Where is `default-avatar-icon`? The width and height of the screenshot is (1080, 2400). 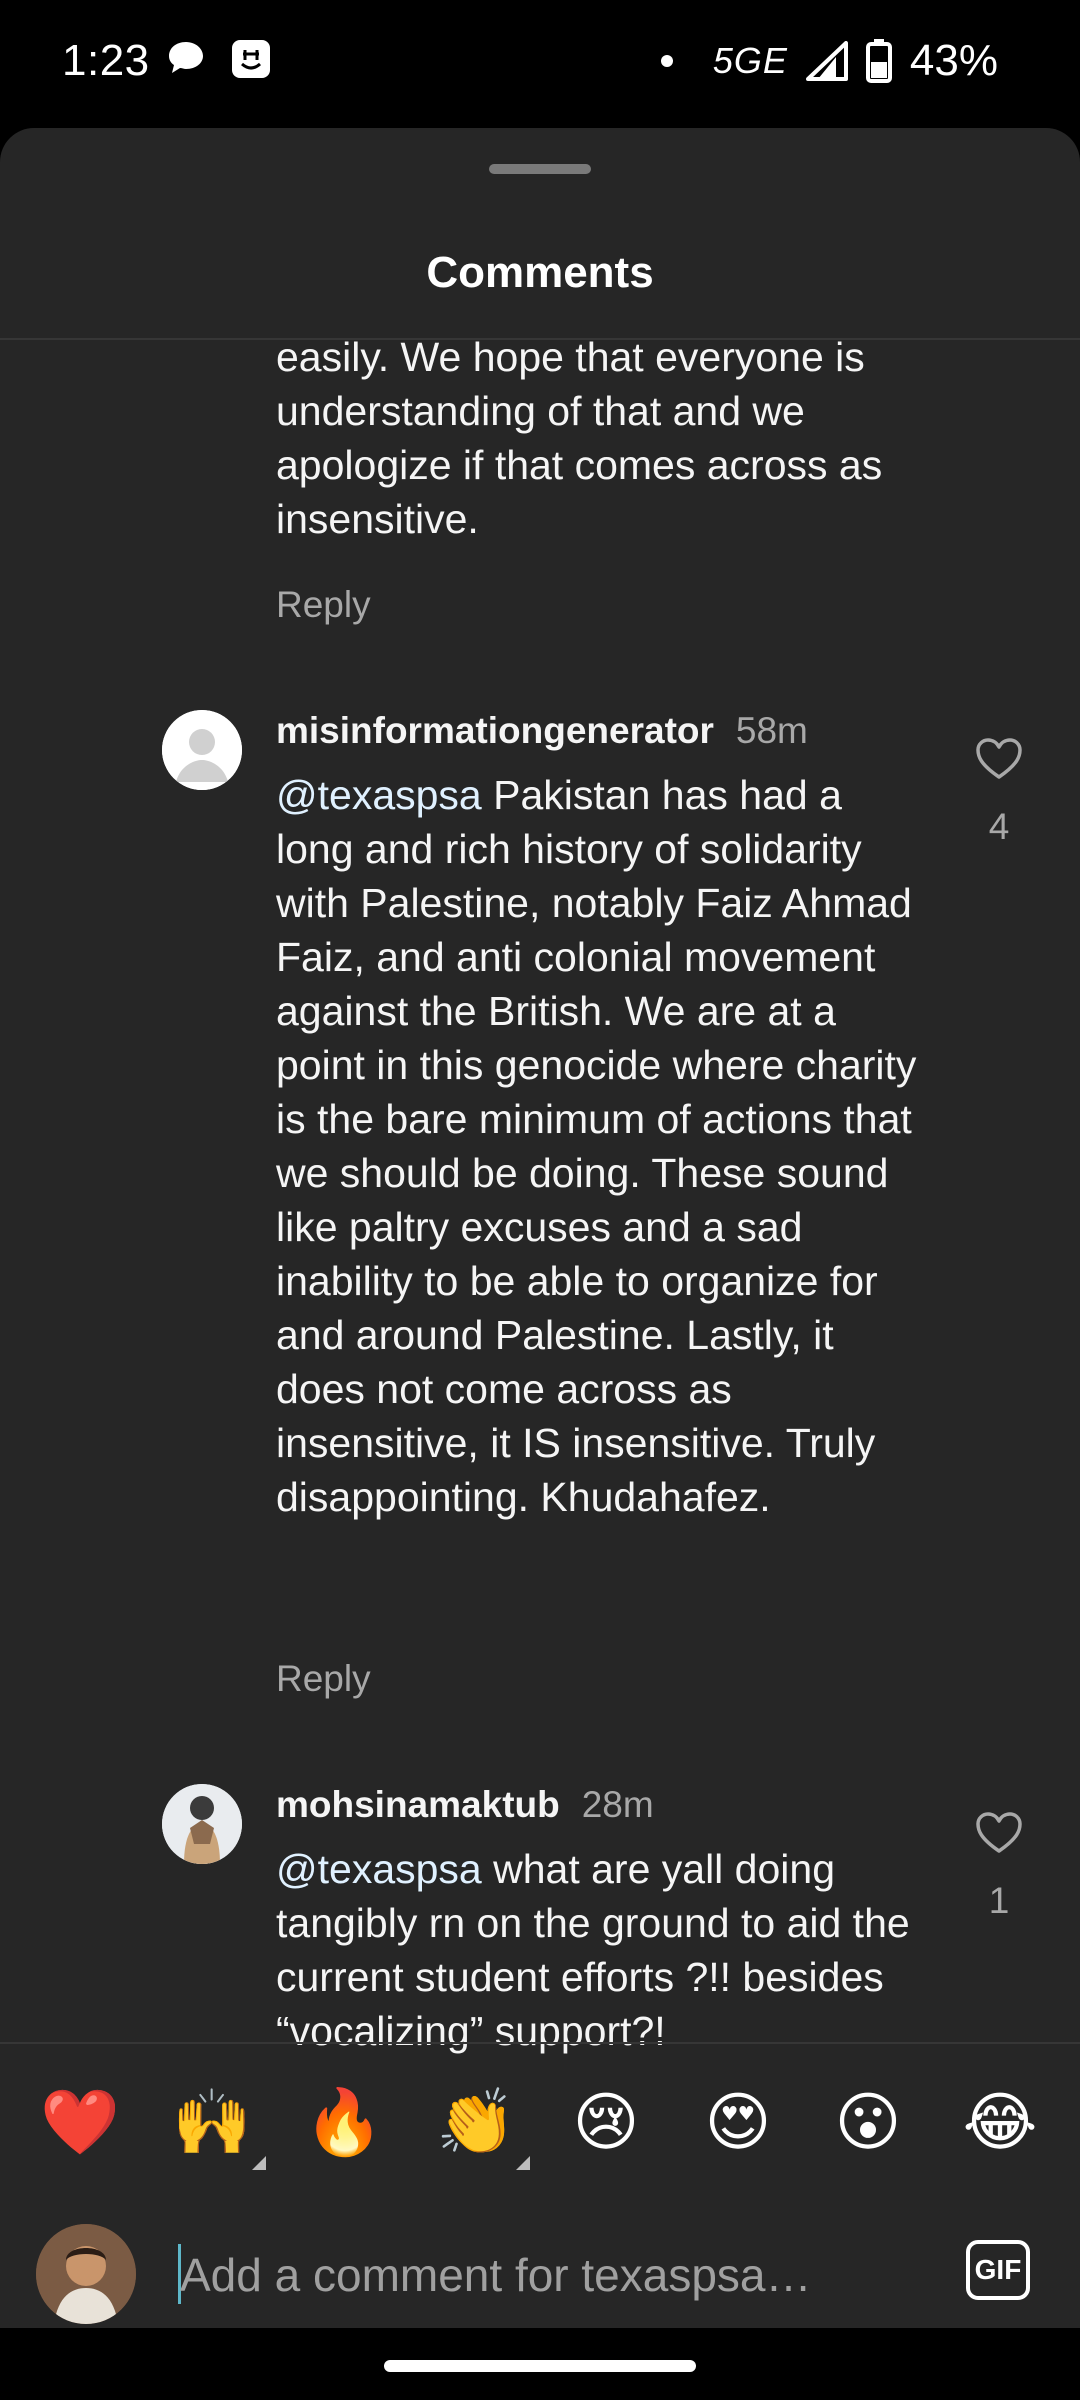
default-avatar-icon is located at coordinates (202, 750).